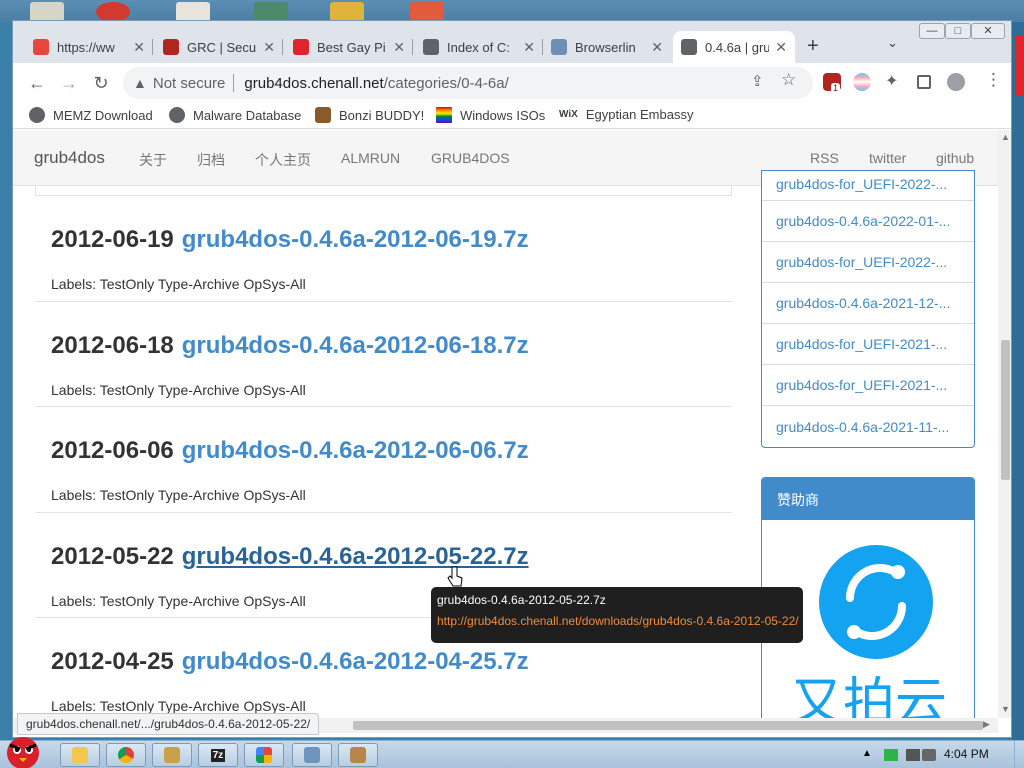 The image size is (1024, 768). Describe the element at coordinates (993, 80) in the screenshot. I see `browser-menu-icon: ⋮` at that location.